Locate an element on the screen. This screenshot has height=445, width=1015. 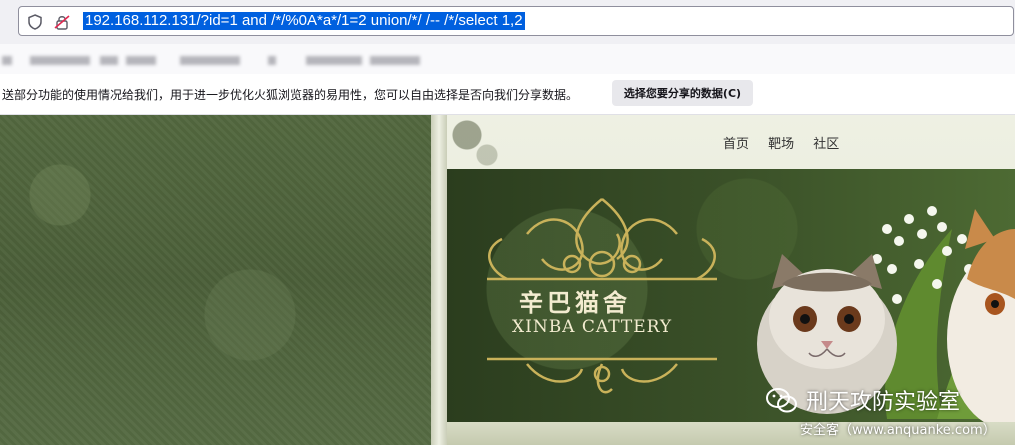
watermark-source: 安全客（www.anquanke.com） is located at coordinates (898, 430).